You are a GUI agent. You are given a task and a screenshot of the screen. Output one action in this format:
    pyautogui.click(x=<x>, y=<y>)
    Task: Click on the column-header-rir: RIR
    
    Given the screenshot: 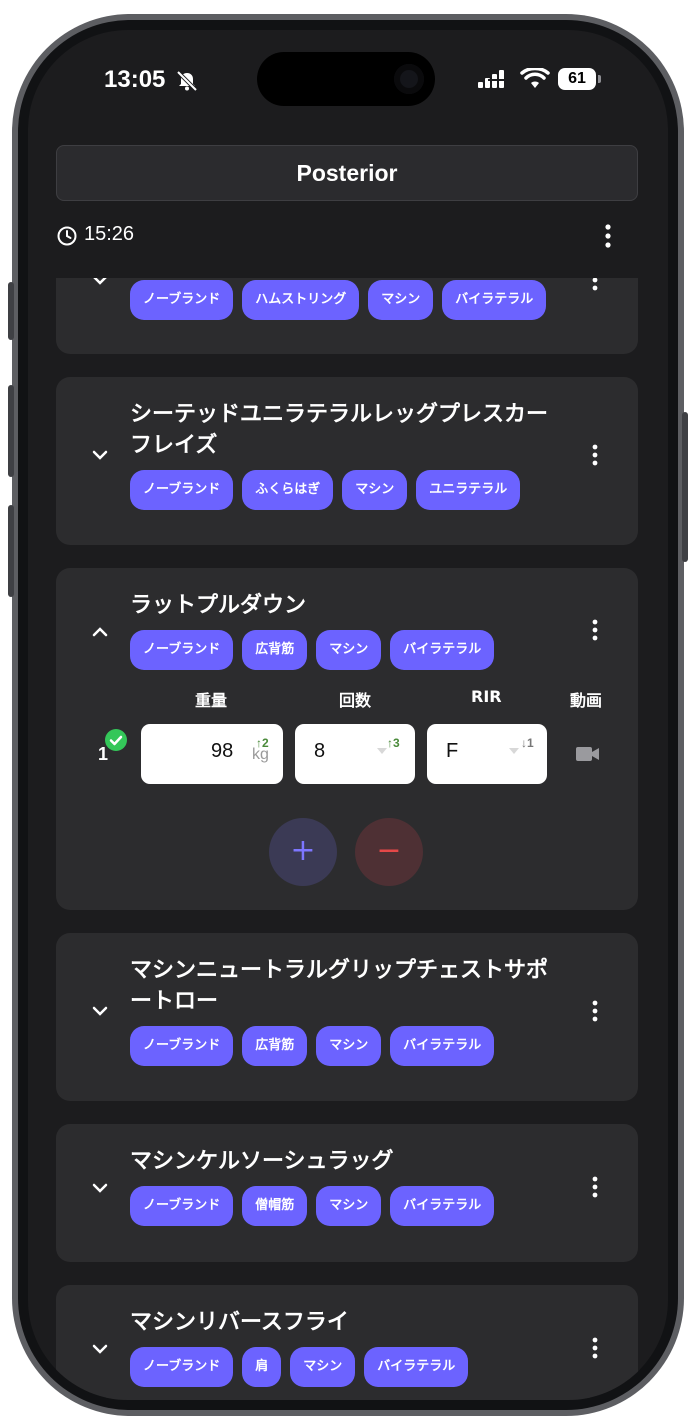 What is the action you would take?
    pyautogui.click(x=486, y=696)
    